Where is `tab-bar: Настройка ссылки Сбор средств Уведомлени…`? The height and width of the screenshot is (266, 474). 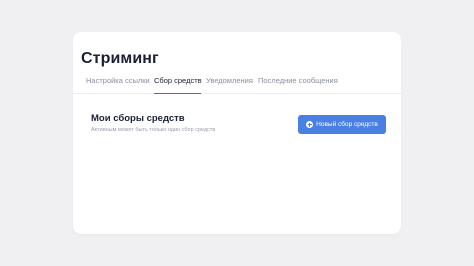
tab-bar: Настройка ссылки Сбор средств Уведомлени… is located at coordinates (237, 83).